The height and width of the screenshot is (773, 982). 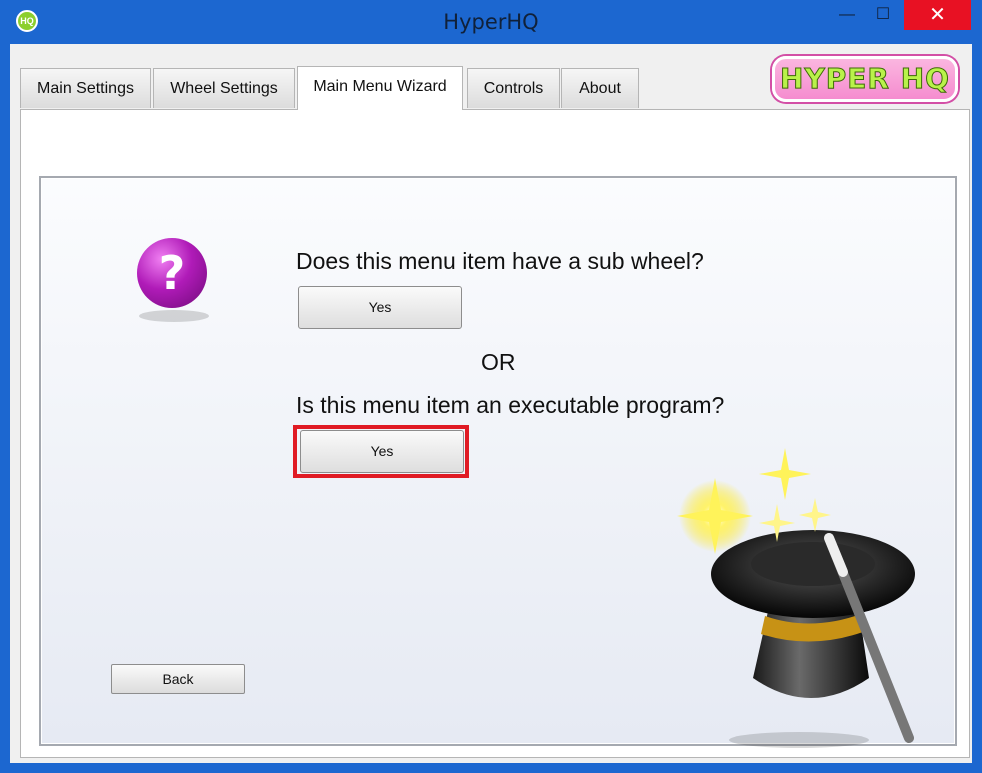 I want to click on yes-executable-button: Yes, so click(x=382, y=451).